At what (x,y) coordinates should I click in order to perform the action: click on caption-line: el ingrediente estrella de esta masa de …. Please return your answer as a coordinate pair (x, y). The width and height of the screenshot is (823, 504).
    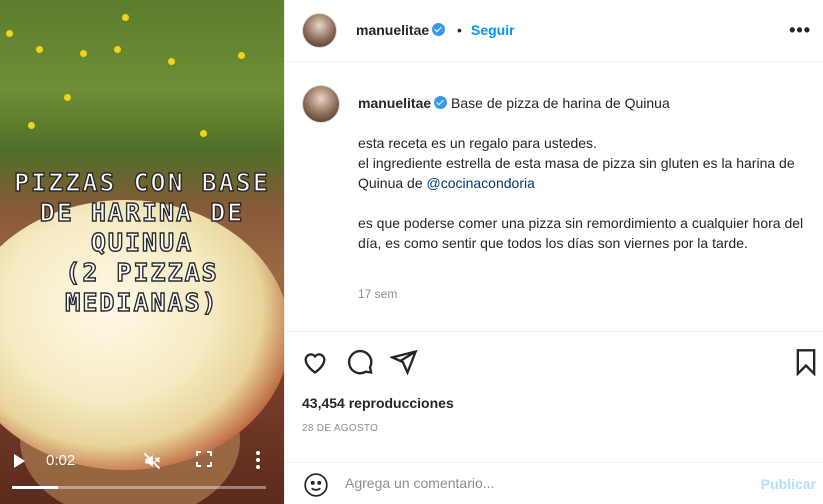
    Looking at the image, I should click on (583, 173).